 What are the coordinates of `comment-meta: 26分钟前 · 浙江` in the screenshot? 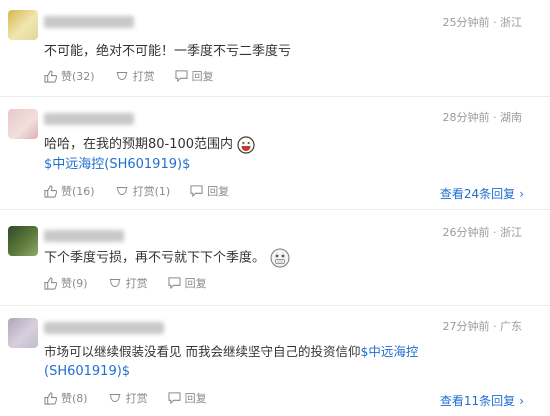 It's located at (483, 232).